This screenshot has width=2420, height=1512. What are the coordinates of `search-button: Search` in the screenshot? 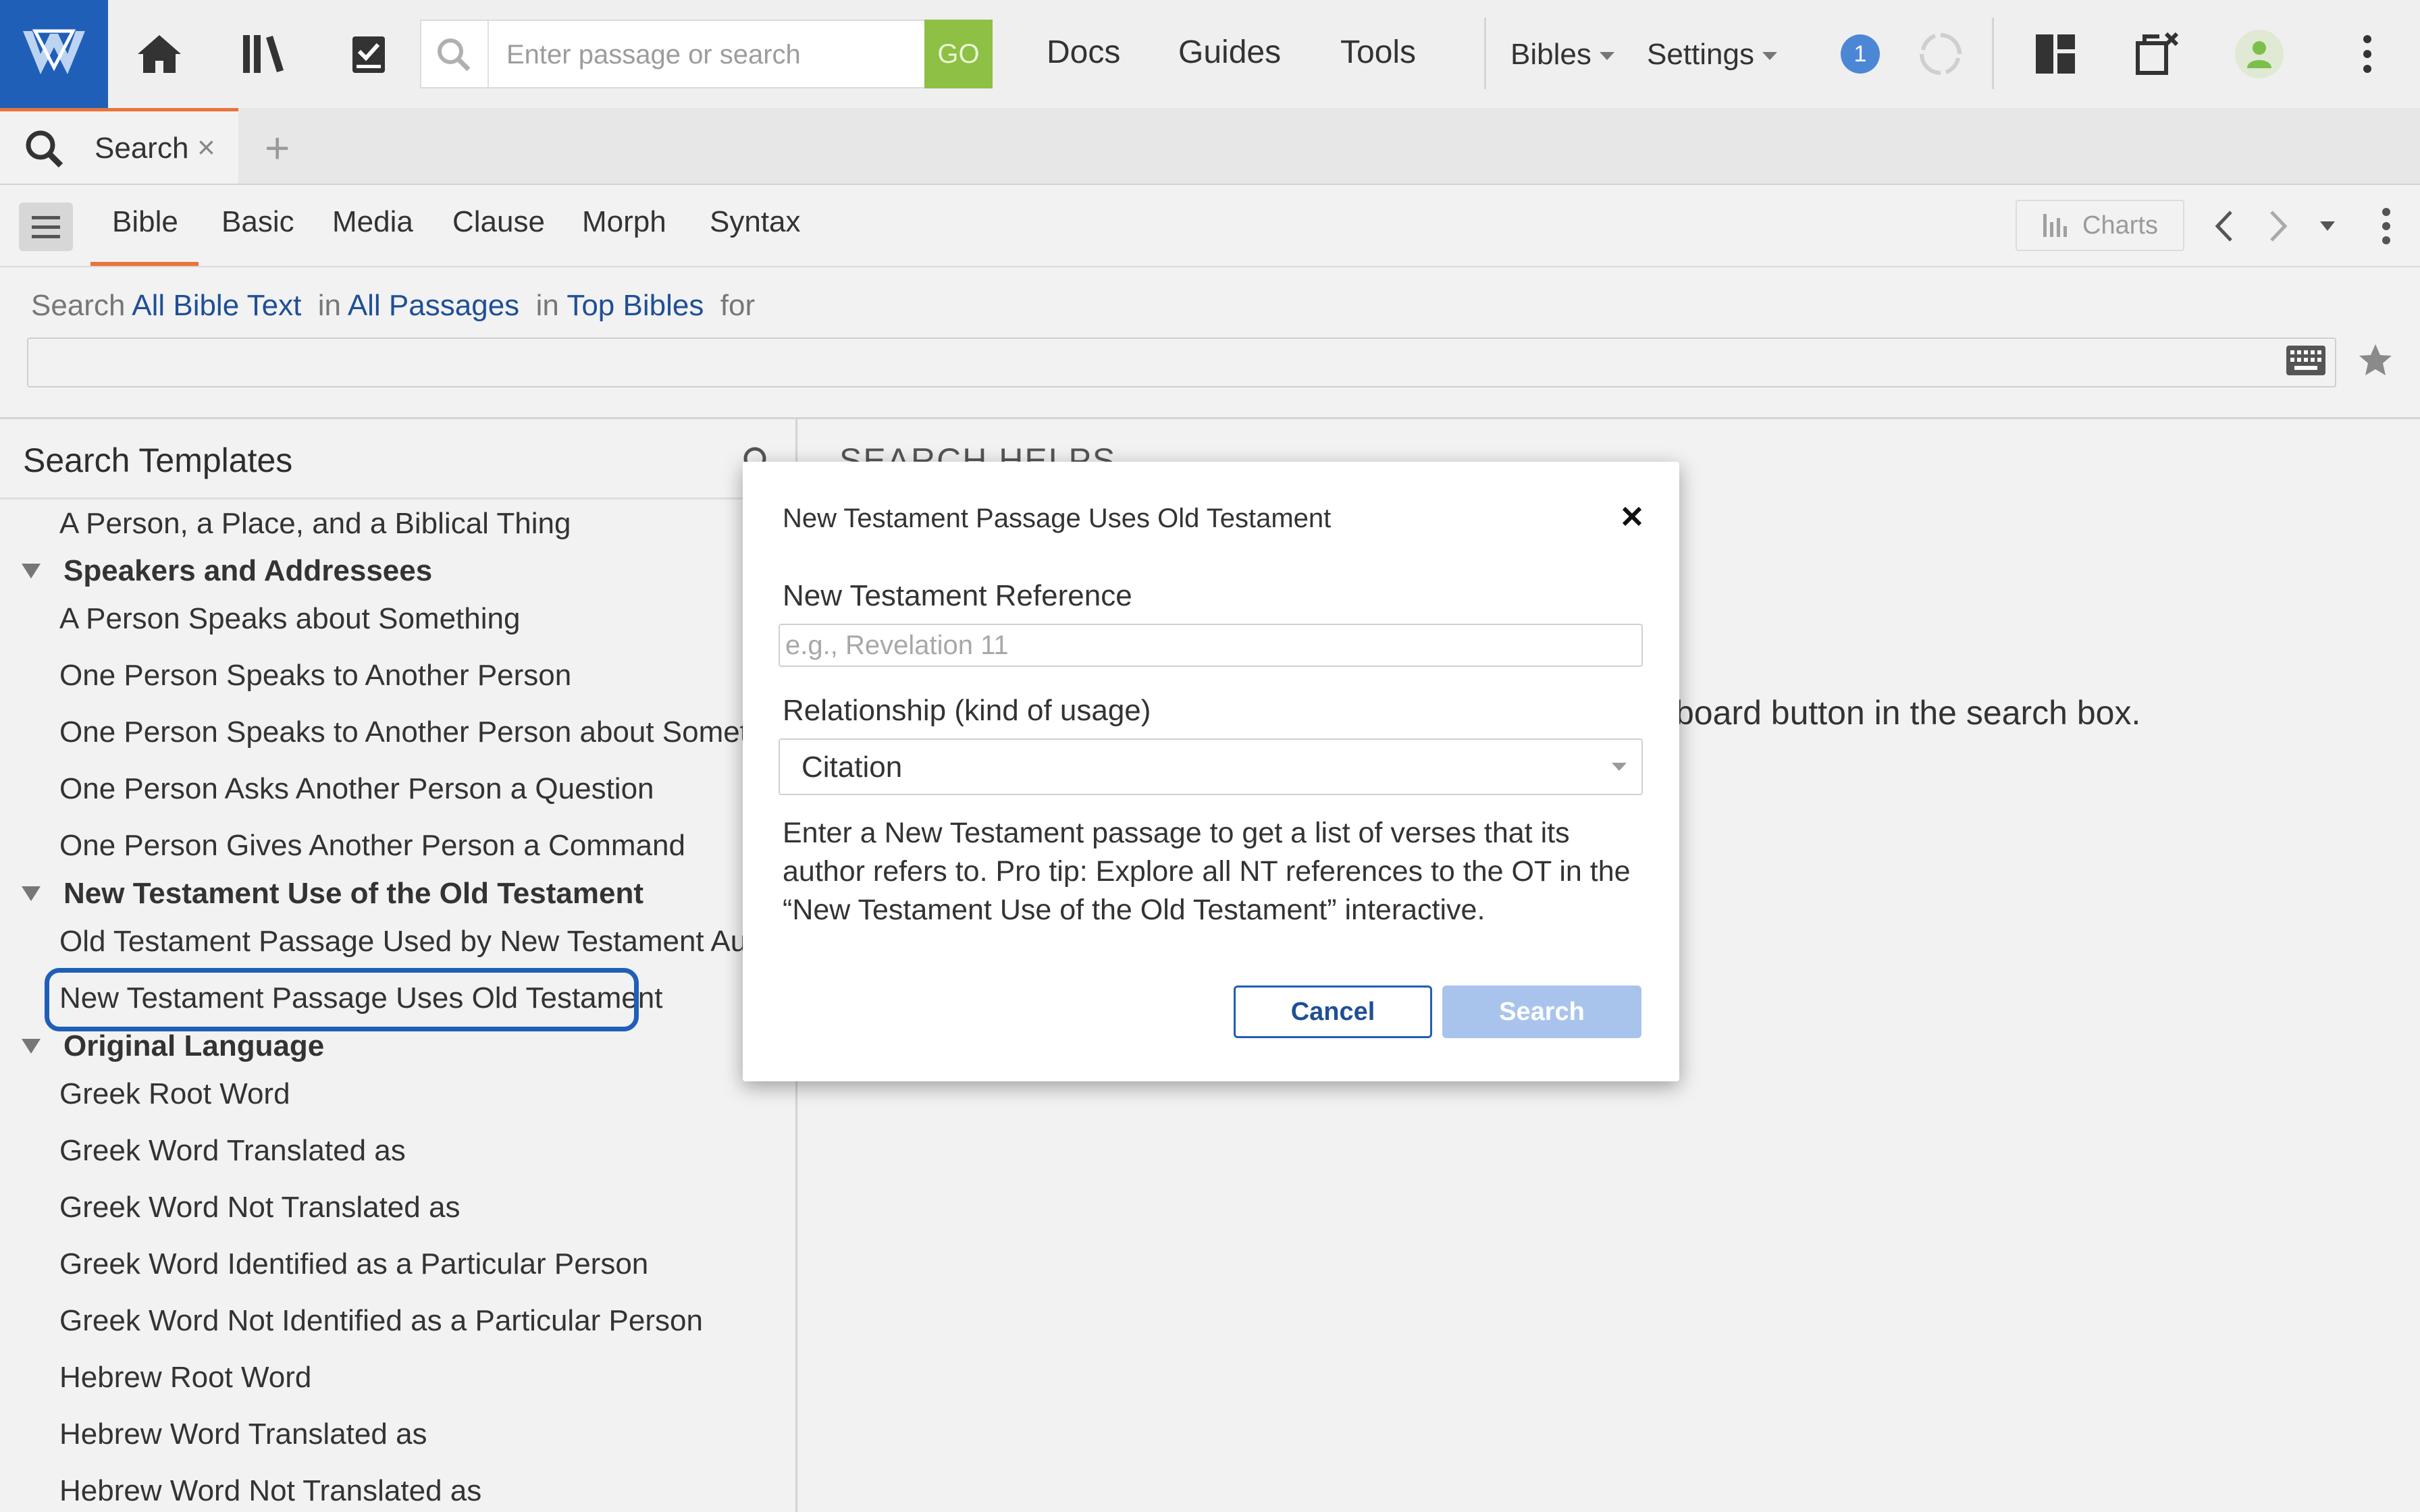 It's located at (1541, 1012).